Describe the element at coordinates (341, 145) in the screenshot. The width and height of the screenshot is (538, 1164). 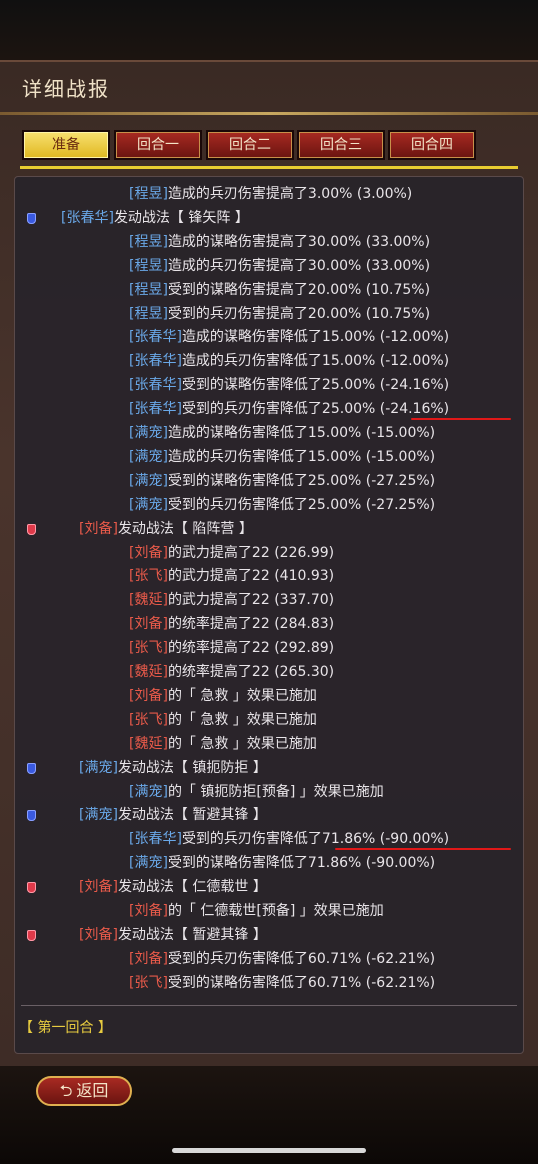
I see `tab-round-3: 回合三` at that location.